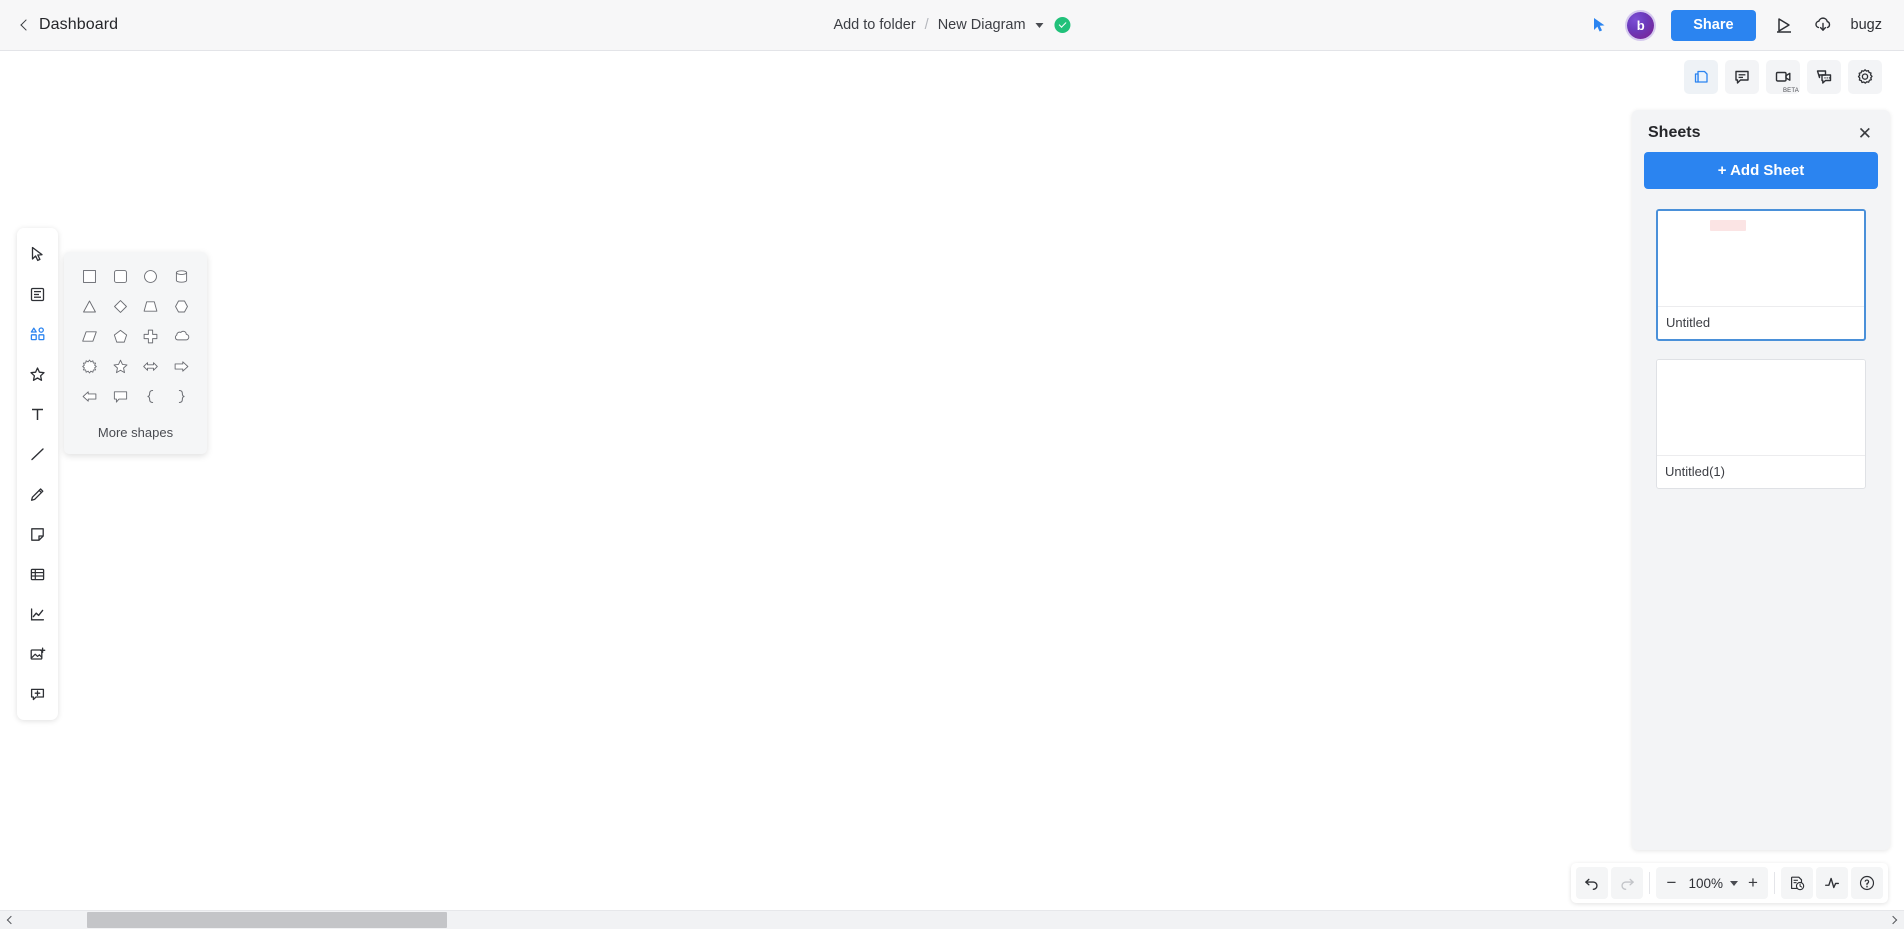  Describe the element at coordinates (874, 25) in the screenshot. I see `add-to-folder-link: Add to folder` at that location.